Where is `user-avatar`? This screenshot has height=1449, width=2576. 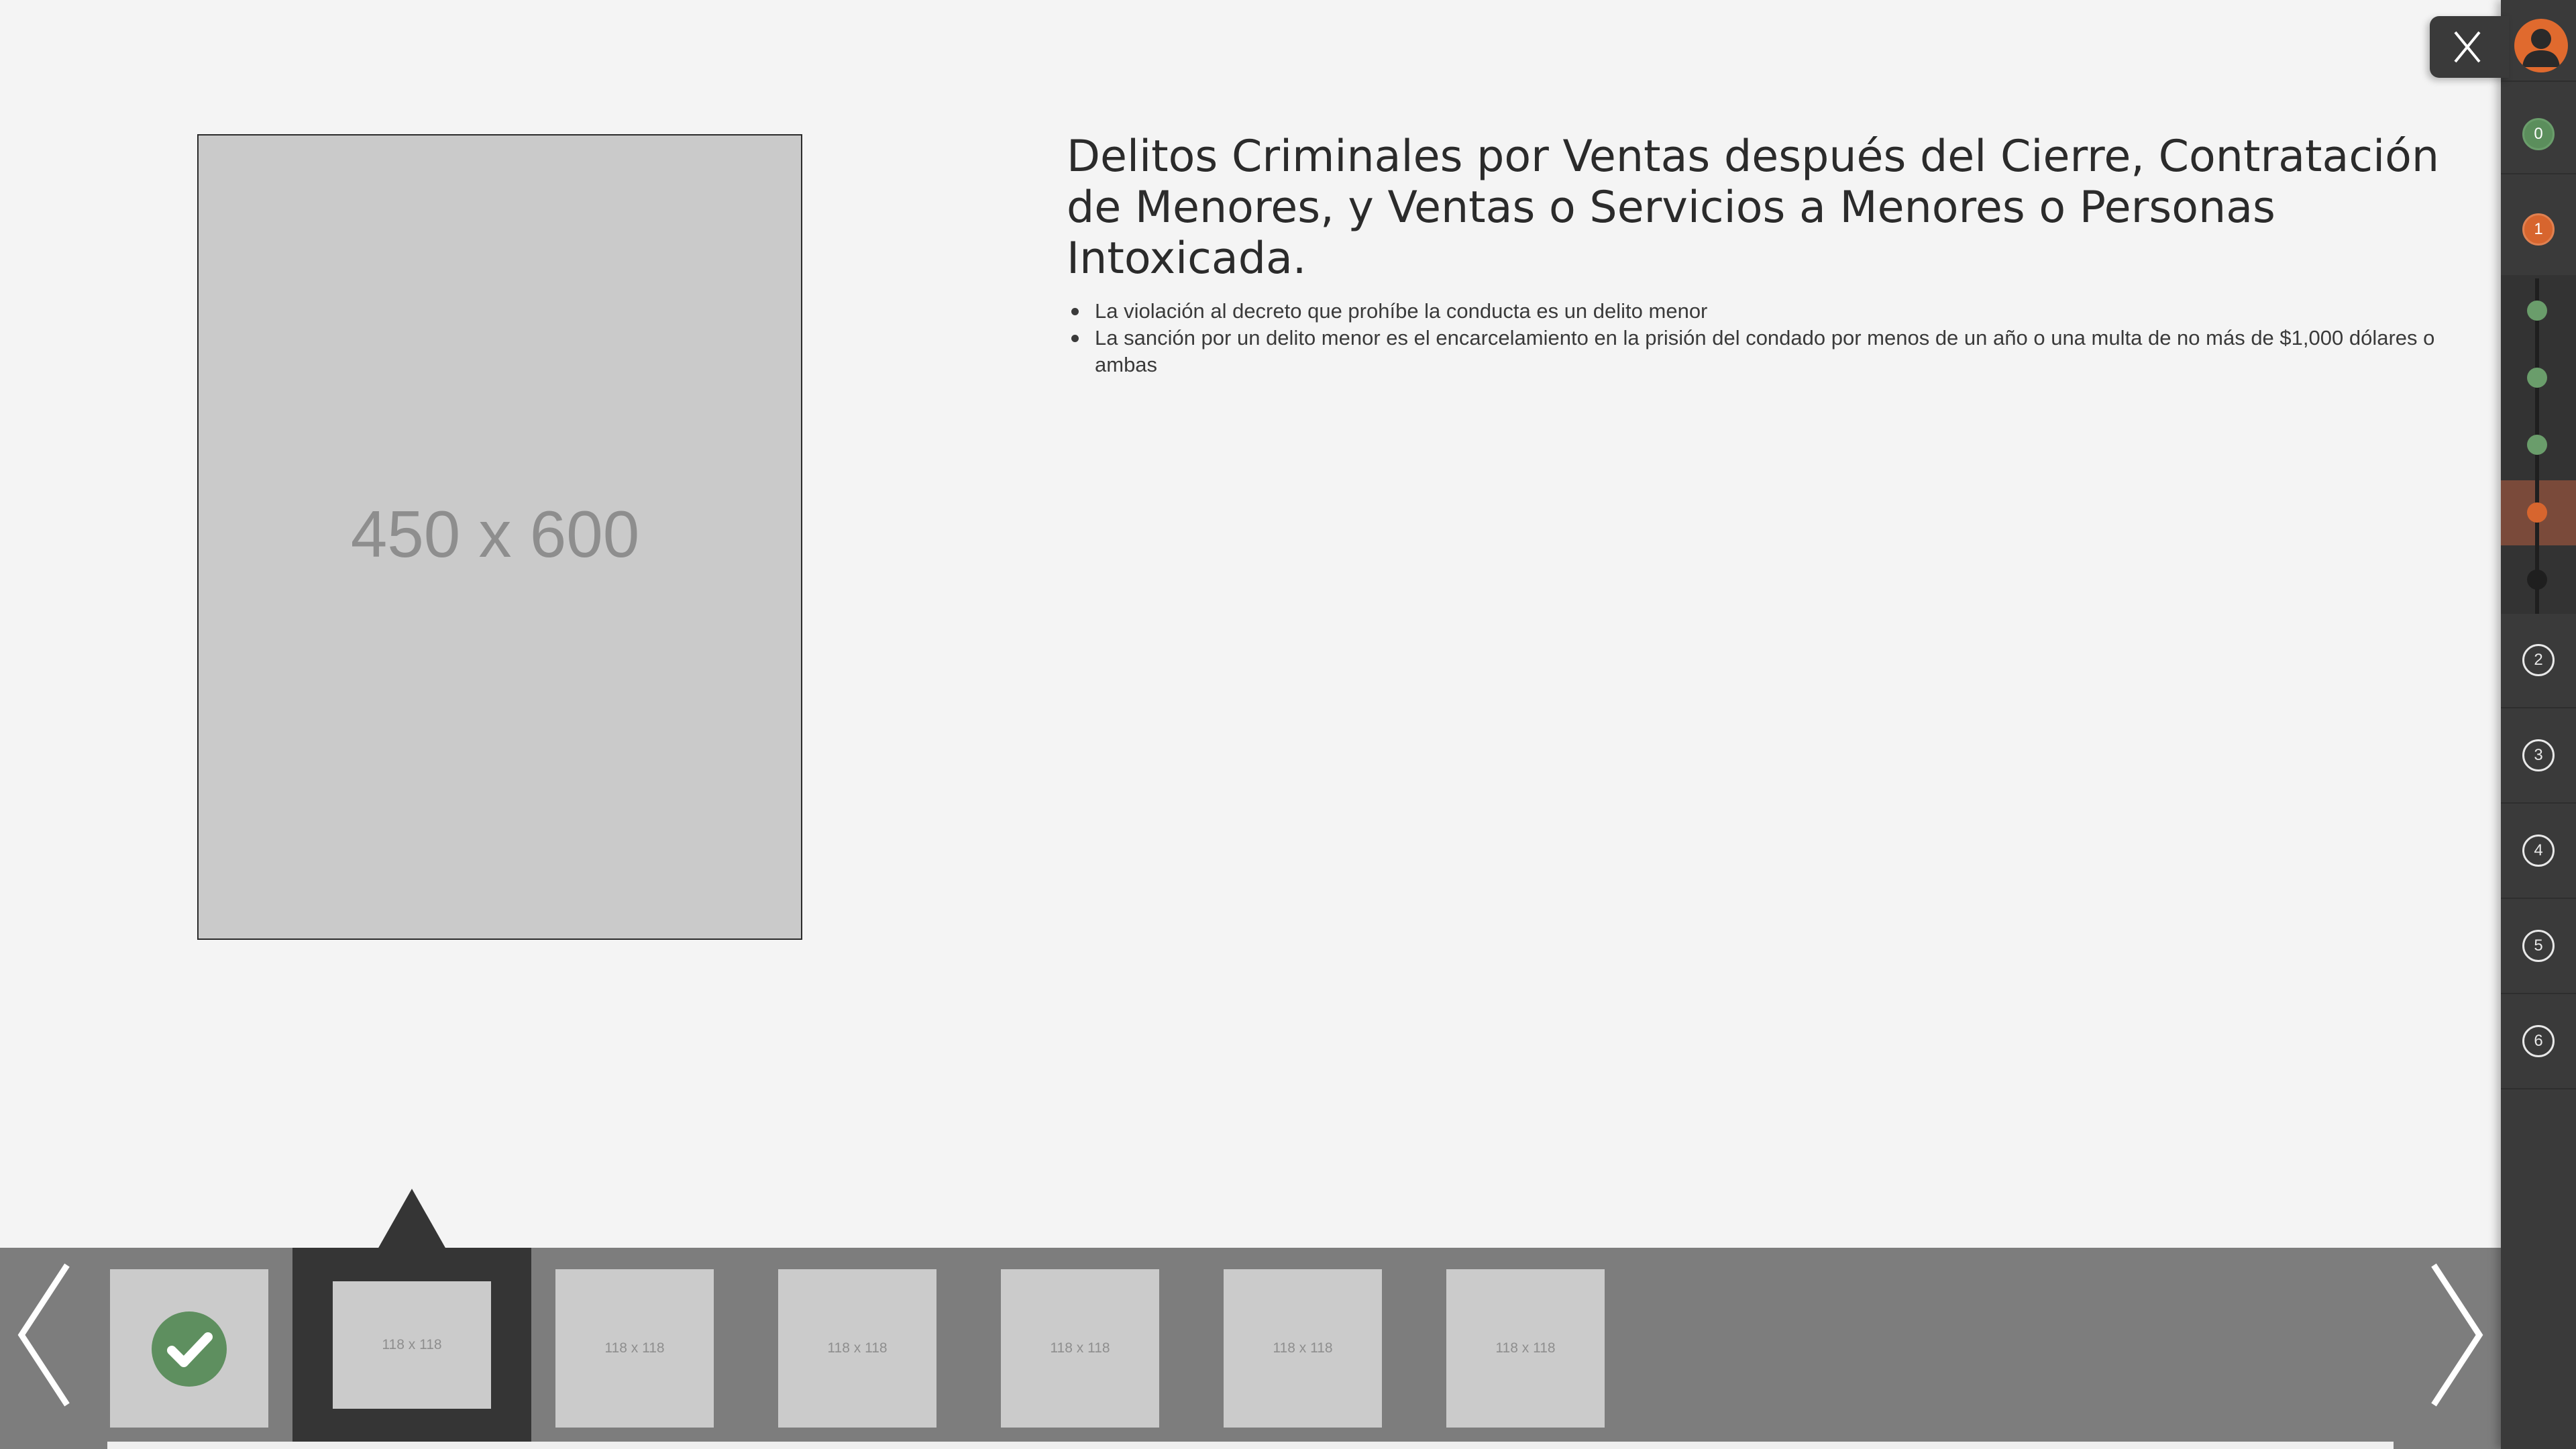
user-avatar is located at coordinates (2541, 45).